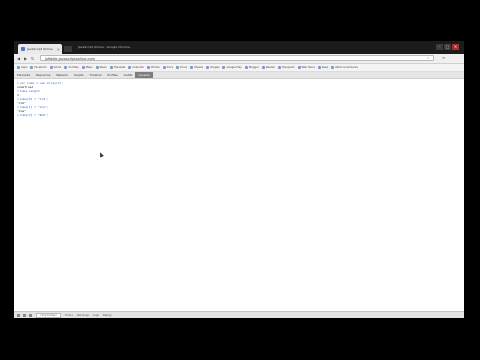 This screenshot has height=360, width=480. I want to click on close-window-button: ×, so click(455, 47).